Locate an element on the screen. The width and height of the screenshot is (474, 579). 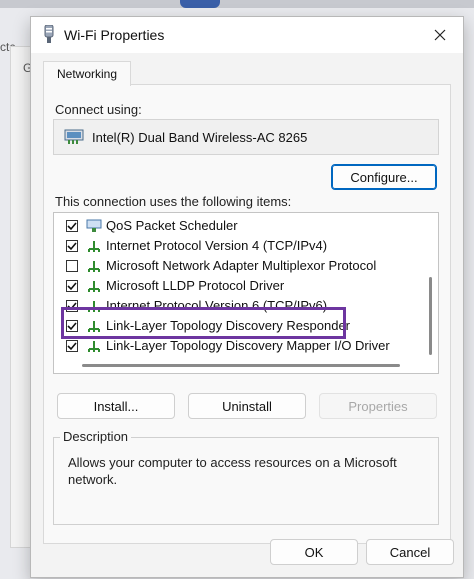
dialog-title: Wi-Fi Properties is located at coordinates (114, 35).